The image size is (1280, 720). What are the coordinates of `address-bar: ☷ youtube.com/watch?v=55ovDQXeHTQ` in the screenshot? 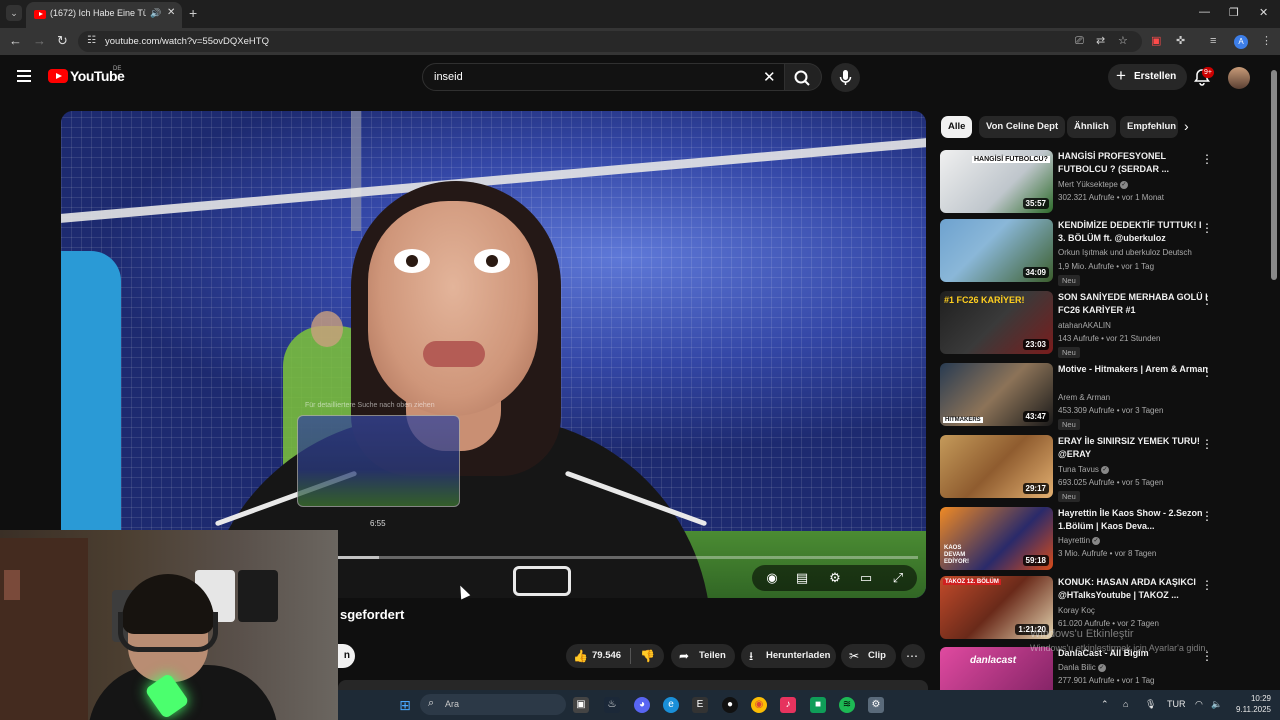 It's located at (610, 41).